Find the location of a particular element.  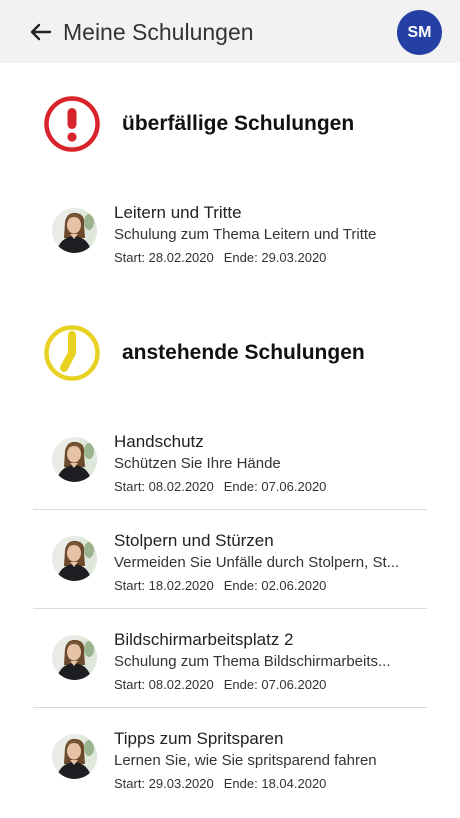

page-title: Meine Schulungen is located at coordinates (158, 32).